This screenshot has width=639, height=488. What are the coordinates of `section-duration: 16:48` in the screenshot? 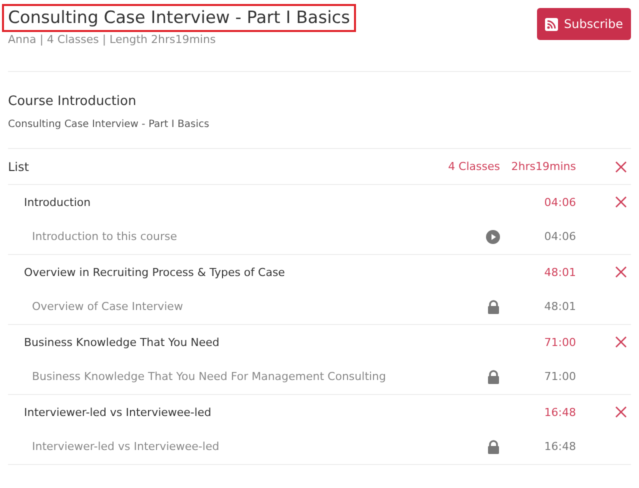 It's located at (559, 412).